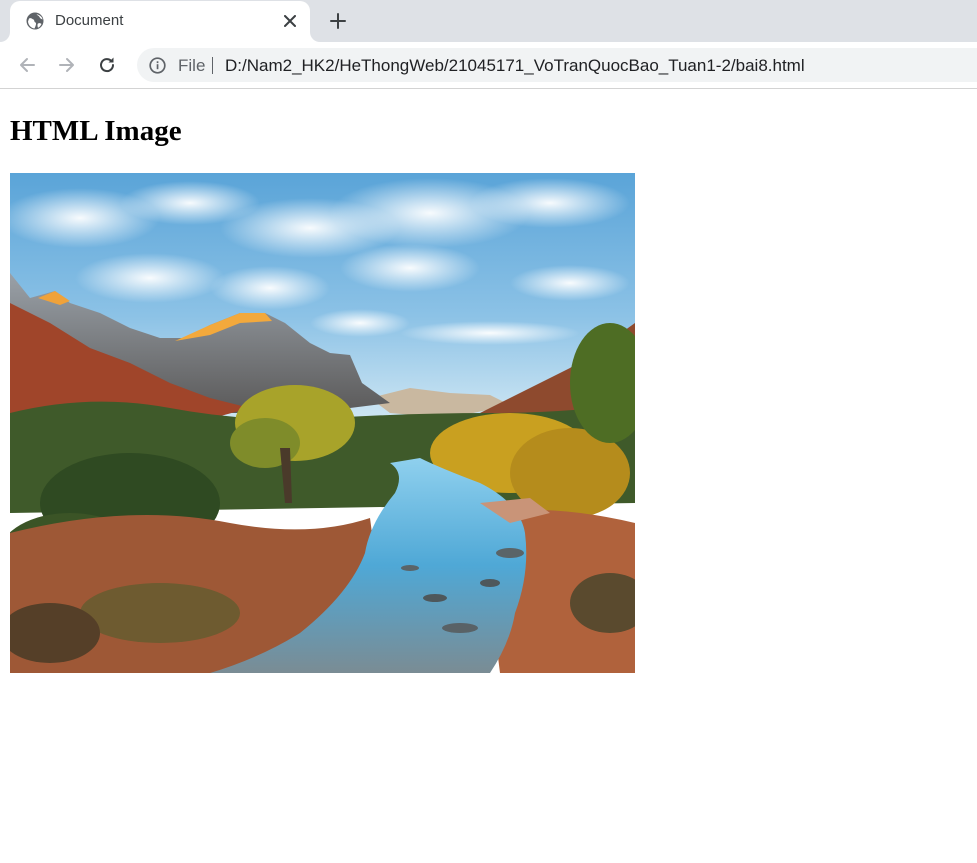  I want to click on close-icon, so click(290, 21).